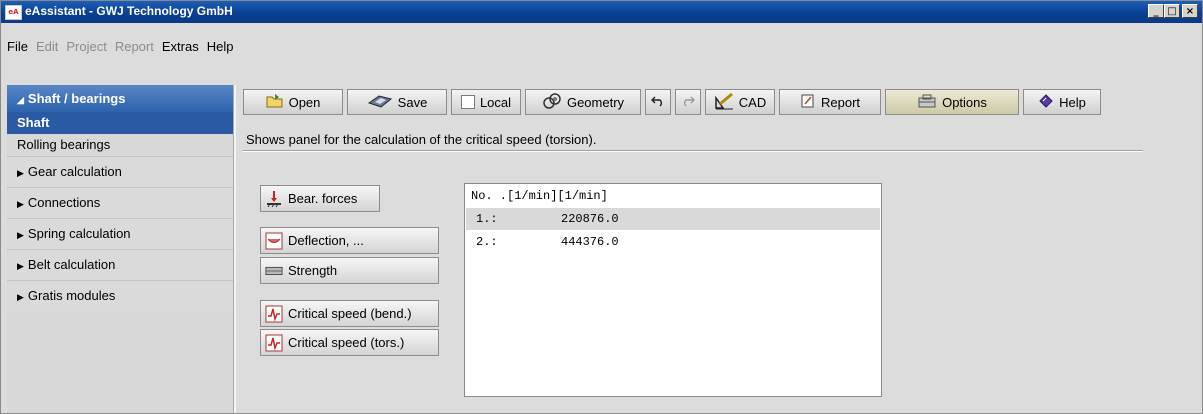  I want to click on menu-extras: Extras, so click(180, 46).